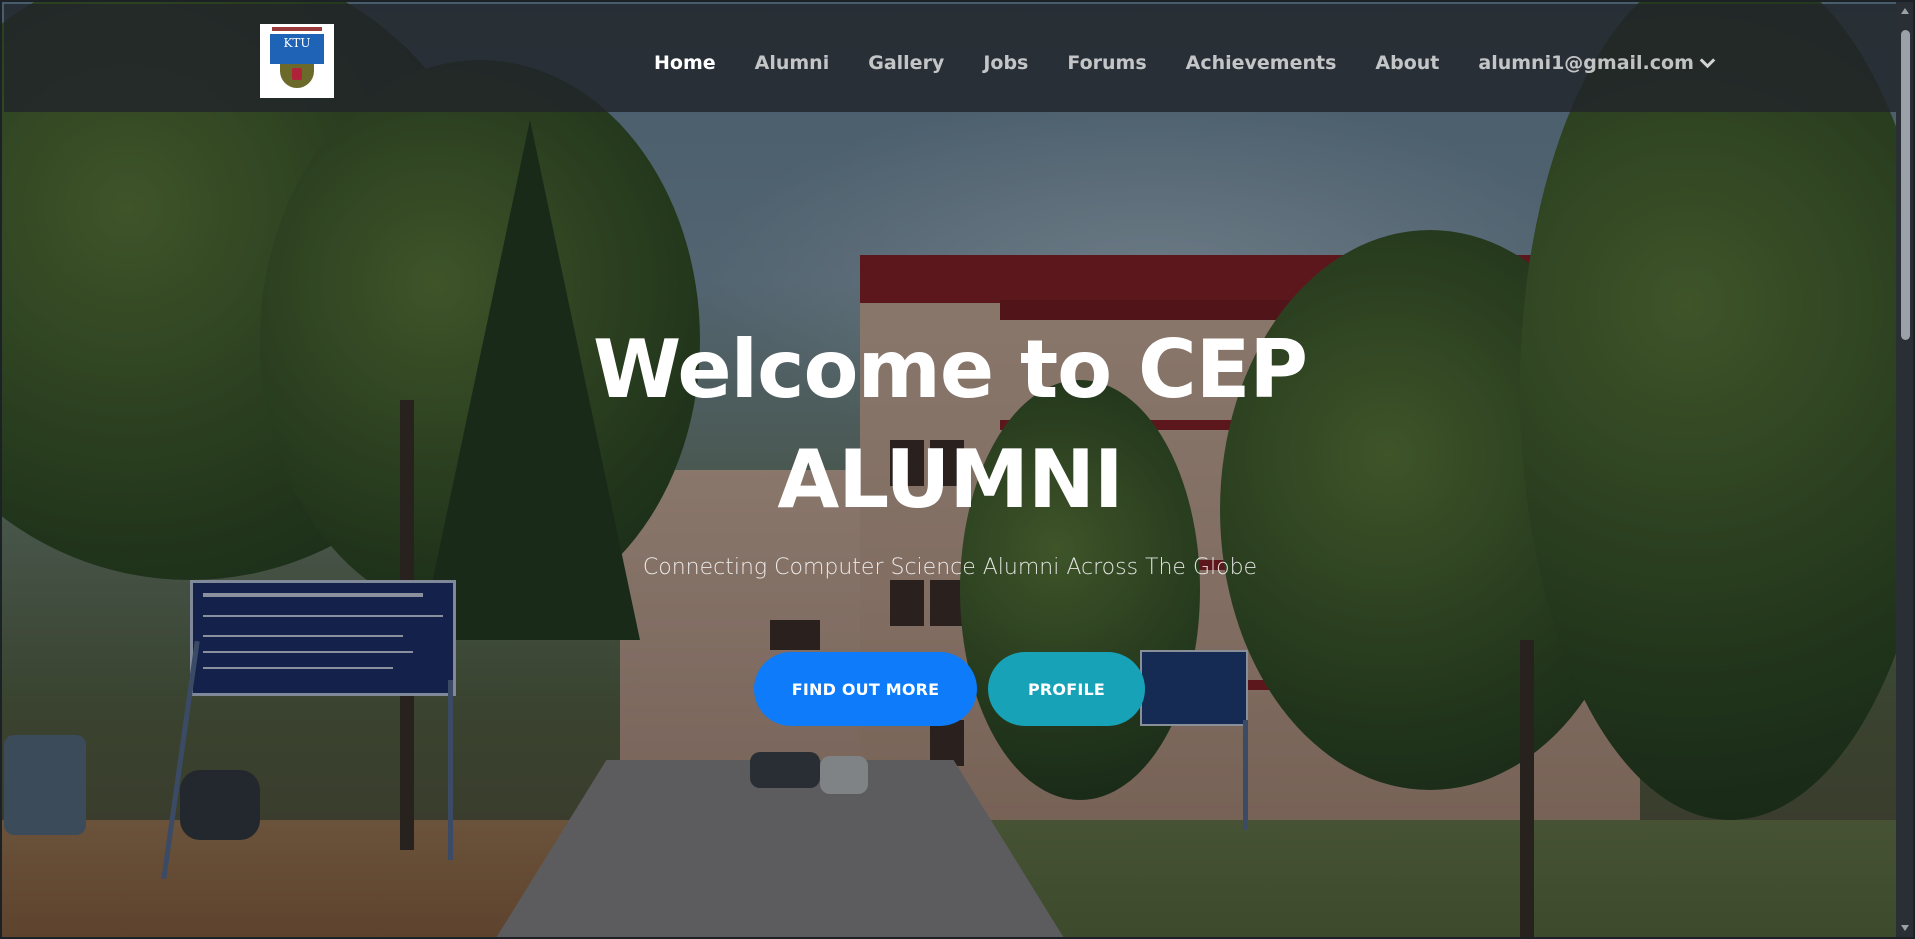 This screenshot has width=1915, height=939. I want to click on hero-title: Welcome to CEP ALUMNI, so click(950, 425).